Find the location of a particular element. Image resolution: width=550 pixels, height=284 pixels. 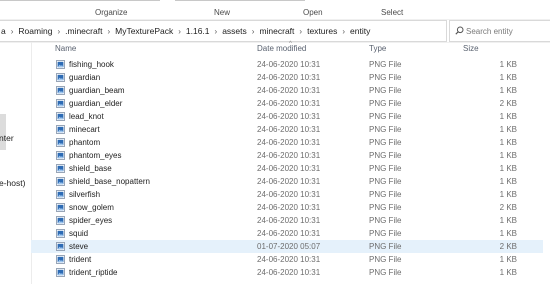

breadcrumb-item: minecraft is located at coordinates (276, 31).